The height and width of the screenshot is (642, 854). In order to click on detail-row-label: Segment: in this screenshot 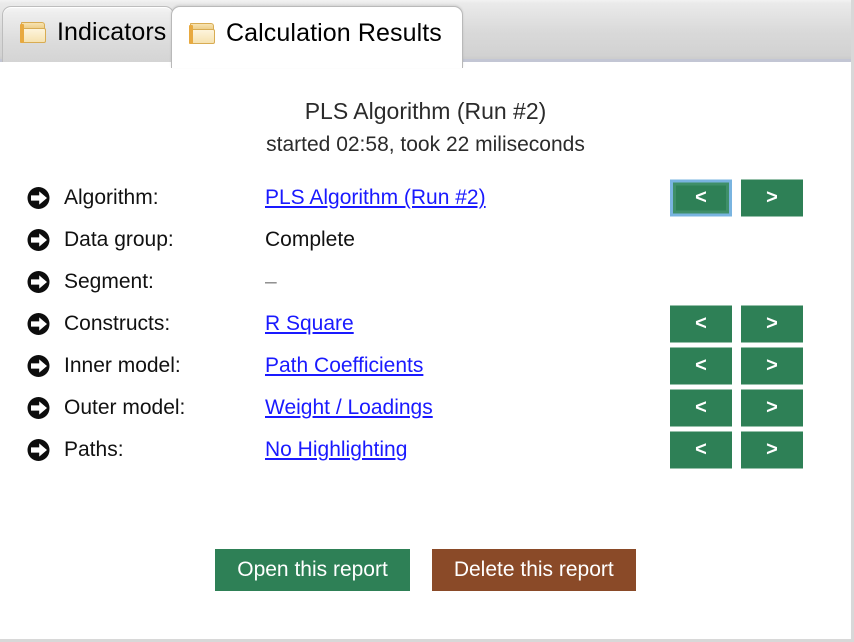, I will do `click(109, 281)`.